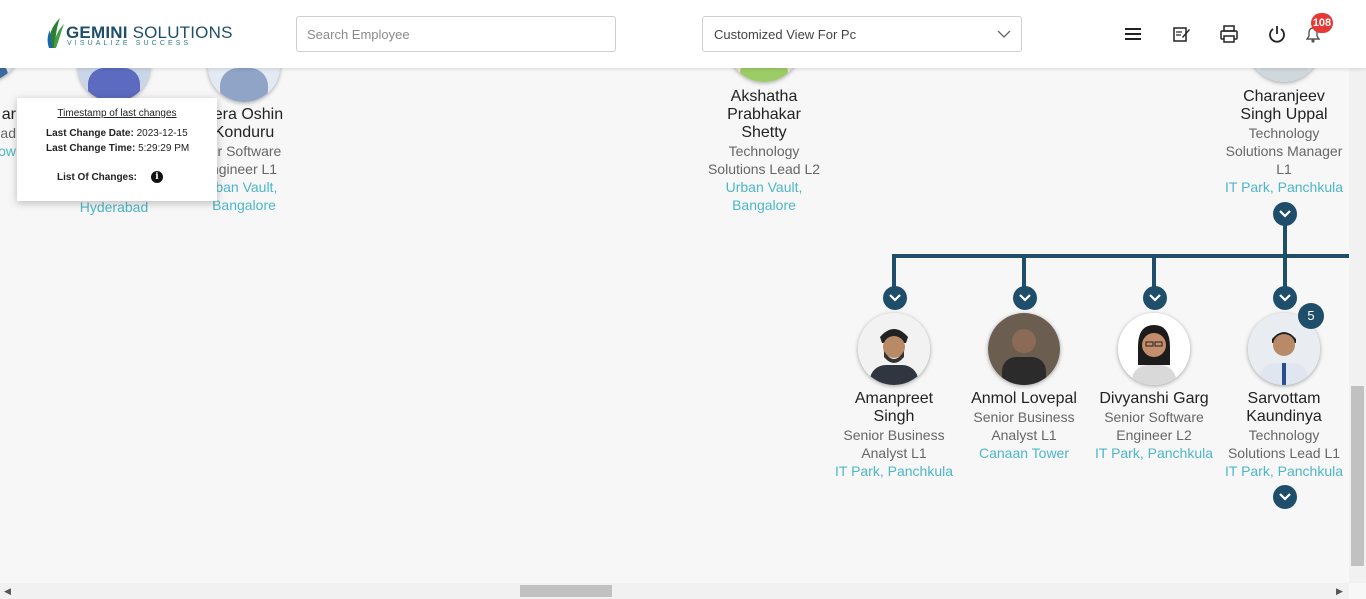 The height and width of the screenshot is (599, 1366). What do you see at coordinates (1181, 34) in the screenshot?
I see `edit-note-icon` at bounding box center [1181, 34].